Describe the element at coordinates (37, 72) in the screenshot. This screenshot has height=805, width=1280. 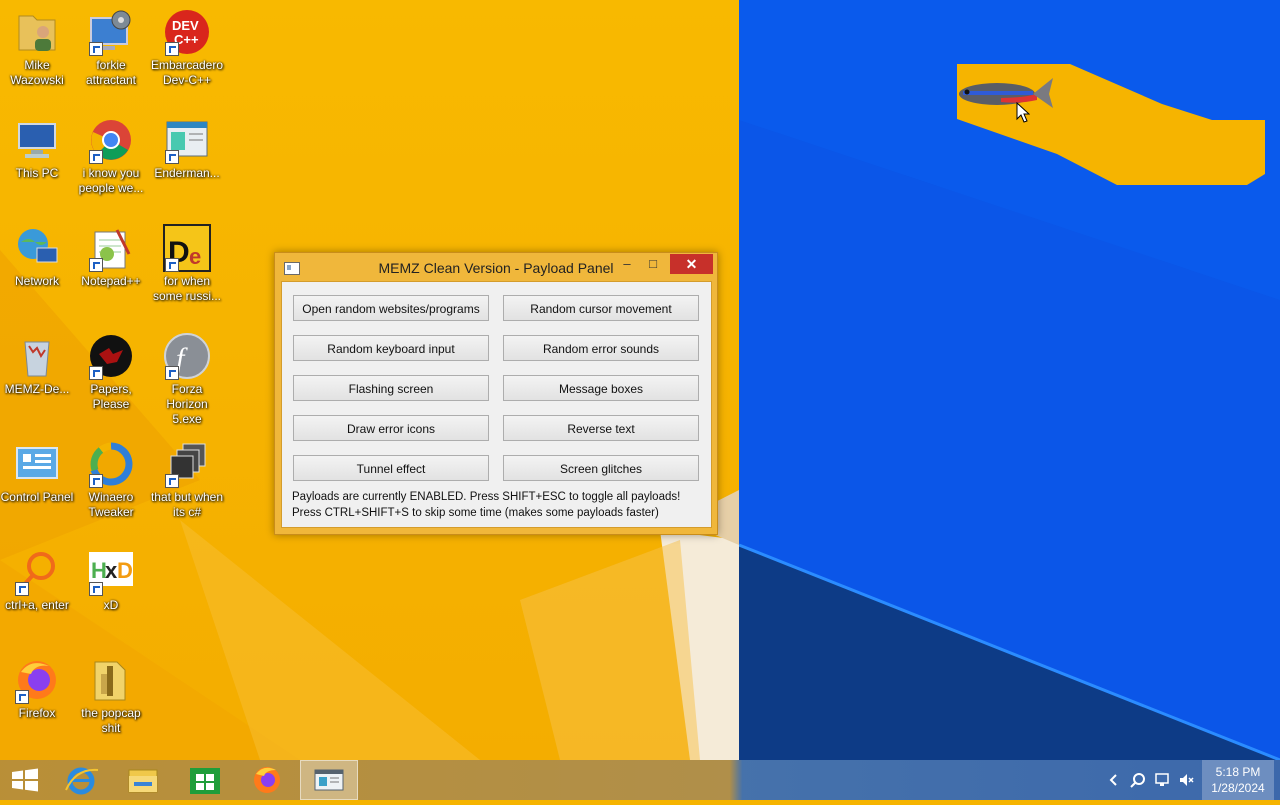
I see `desktop-icon-label: Mike Wazowski` at that location.